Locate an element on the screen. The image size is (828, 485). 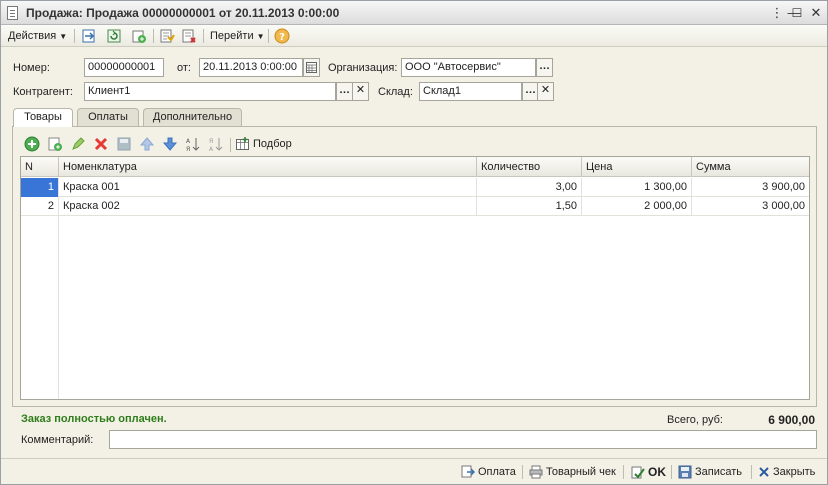
tab-payments: Оплаты is located at coordinates (108, 117).